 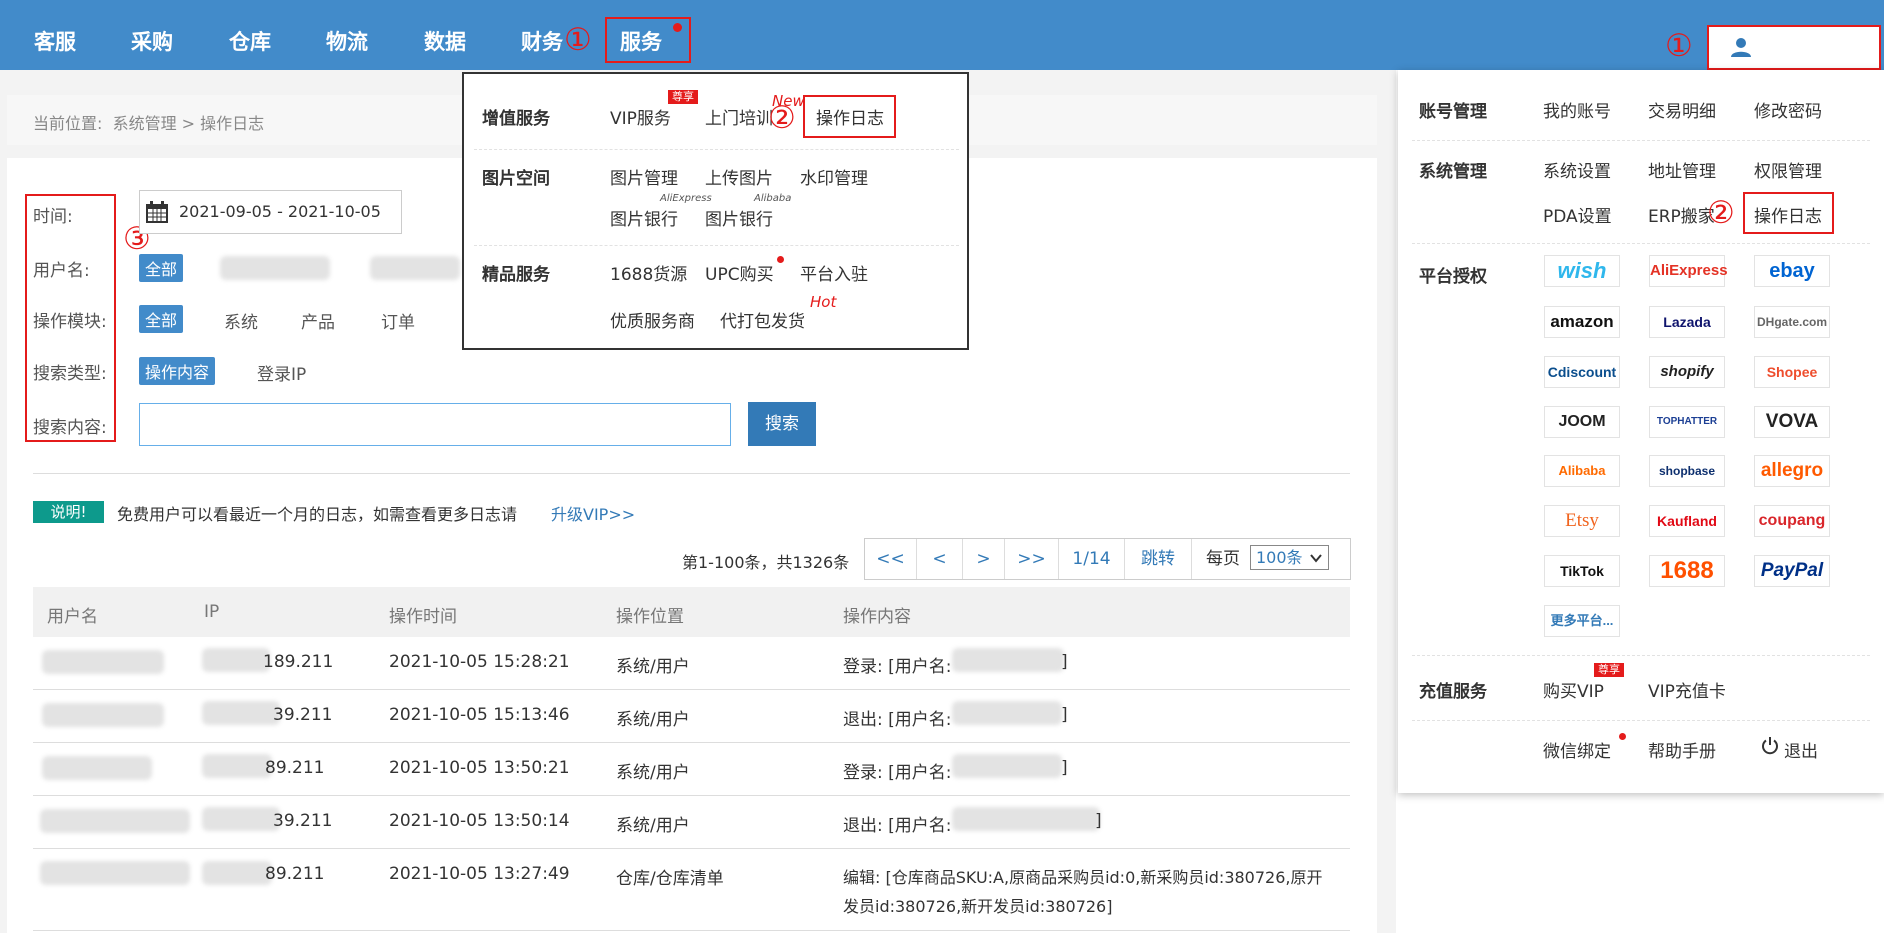 What do you see at coordinates (152, 41) in the screenshot?
I see `nav-purchase: 采购` at bounding box center [152, 41].